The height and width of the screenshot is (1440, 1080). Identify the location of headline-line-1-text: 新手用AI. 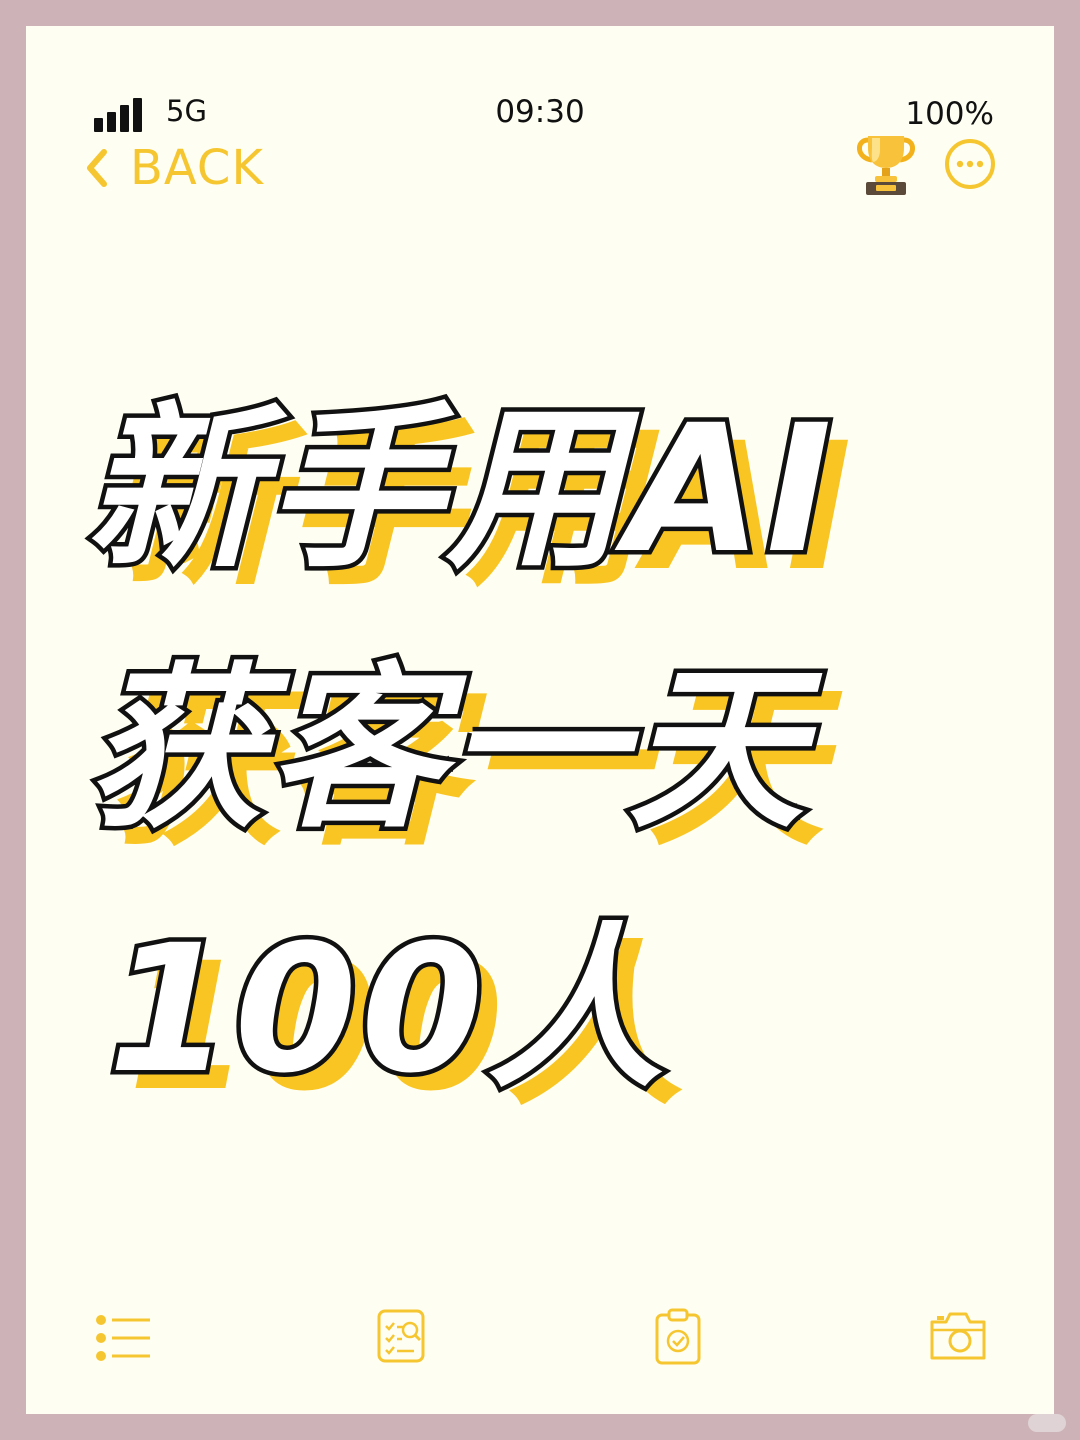
(459, 489).